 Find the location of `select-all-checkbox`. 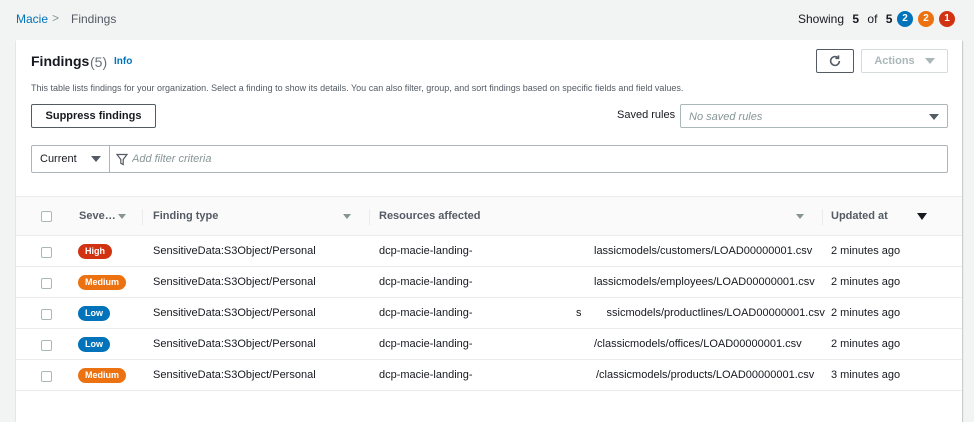

select-all-checkbox is located at coordinates (46, 216).